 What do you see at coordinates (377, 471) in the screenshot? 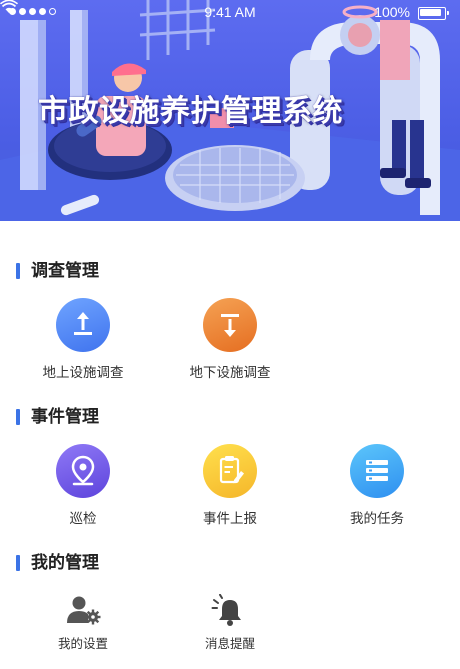
I see `task-list-icon` at bounding box center [377, 471].